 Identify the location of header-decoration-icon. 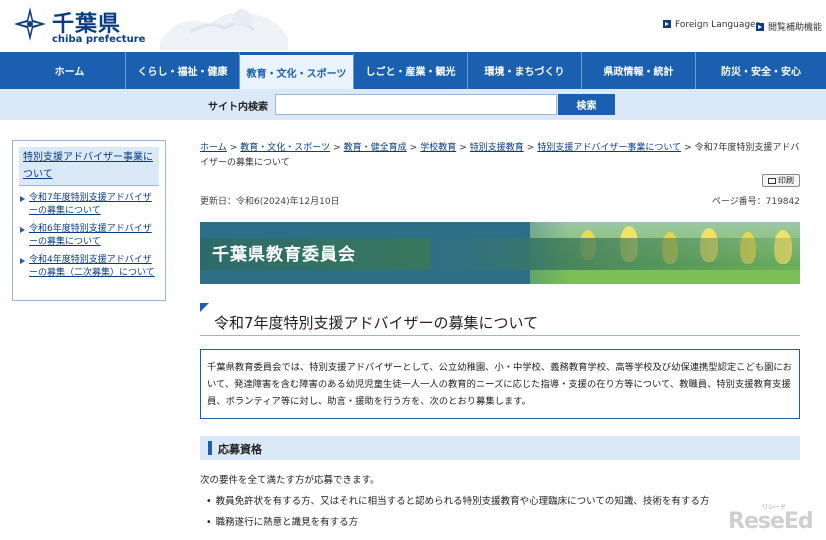
(224, 29).